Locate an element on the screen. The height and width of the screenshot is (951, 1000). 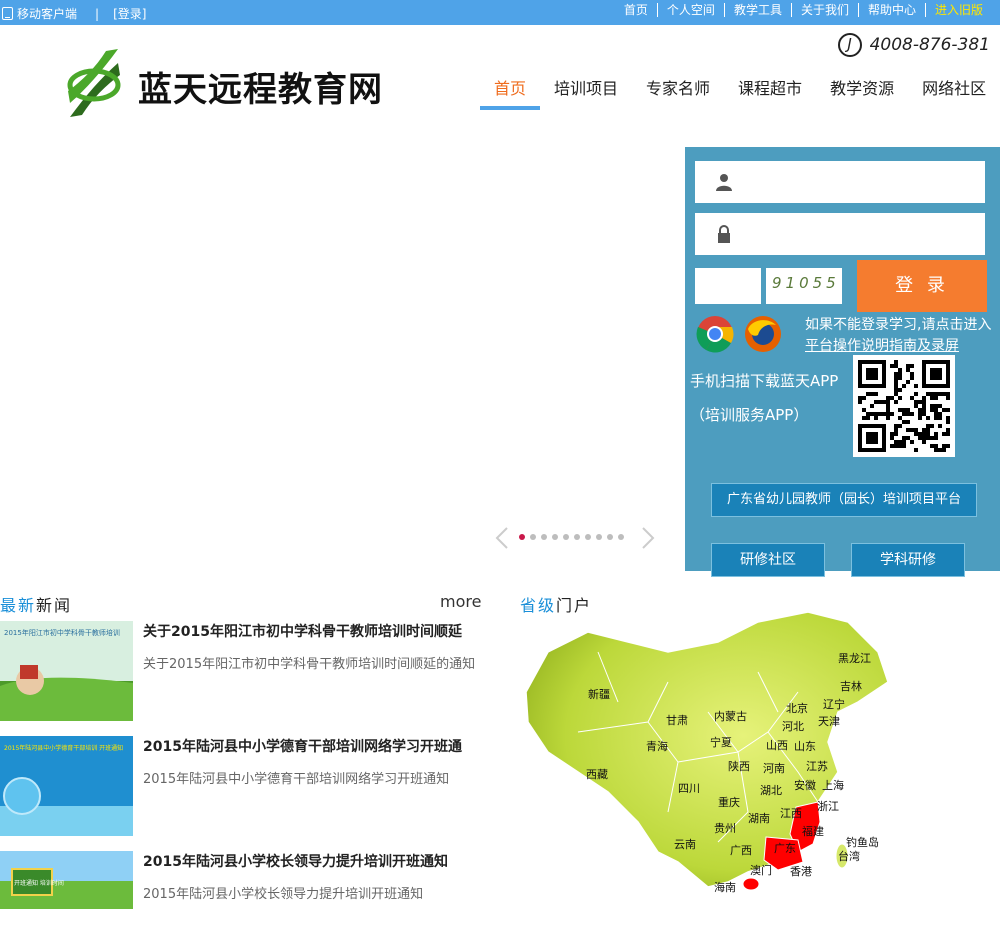
province-label: 河南 is located at coordinates (774, 768).